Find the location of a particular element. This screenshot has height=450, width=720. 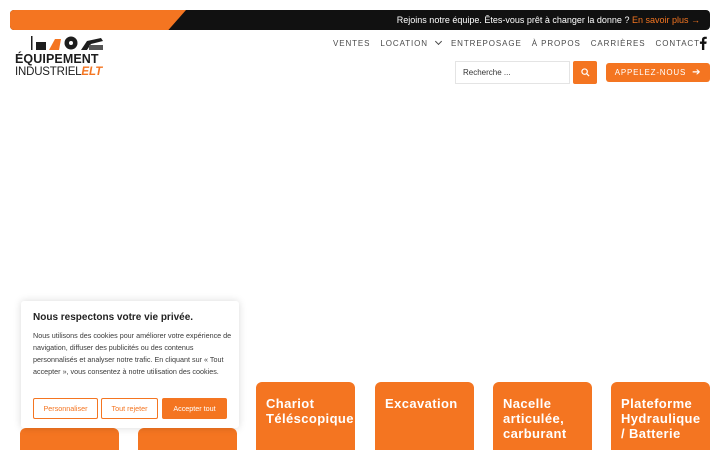

logo-line-2: INDUSTRIELELT is located at coordinates (58, 72).